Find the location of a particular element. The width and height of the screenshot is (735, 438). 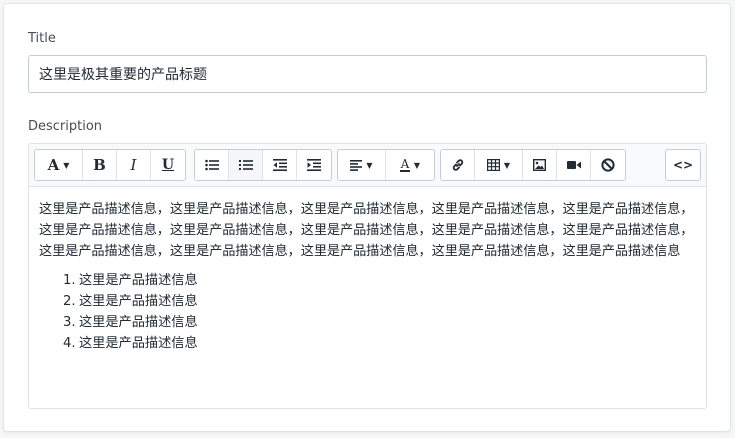

video-button is located at coordinates (574, 165).